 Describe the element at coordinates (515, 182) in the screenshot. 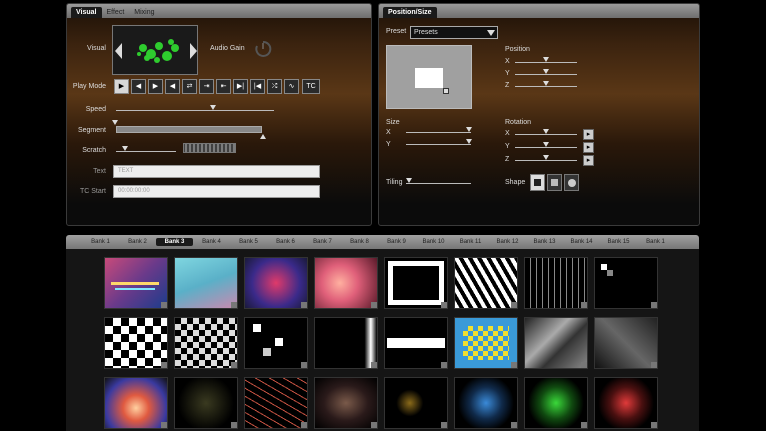

I see `shape-label: Shape` at that location.